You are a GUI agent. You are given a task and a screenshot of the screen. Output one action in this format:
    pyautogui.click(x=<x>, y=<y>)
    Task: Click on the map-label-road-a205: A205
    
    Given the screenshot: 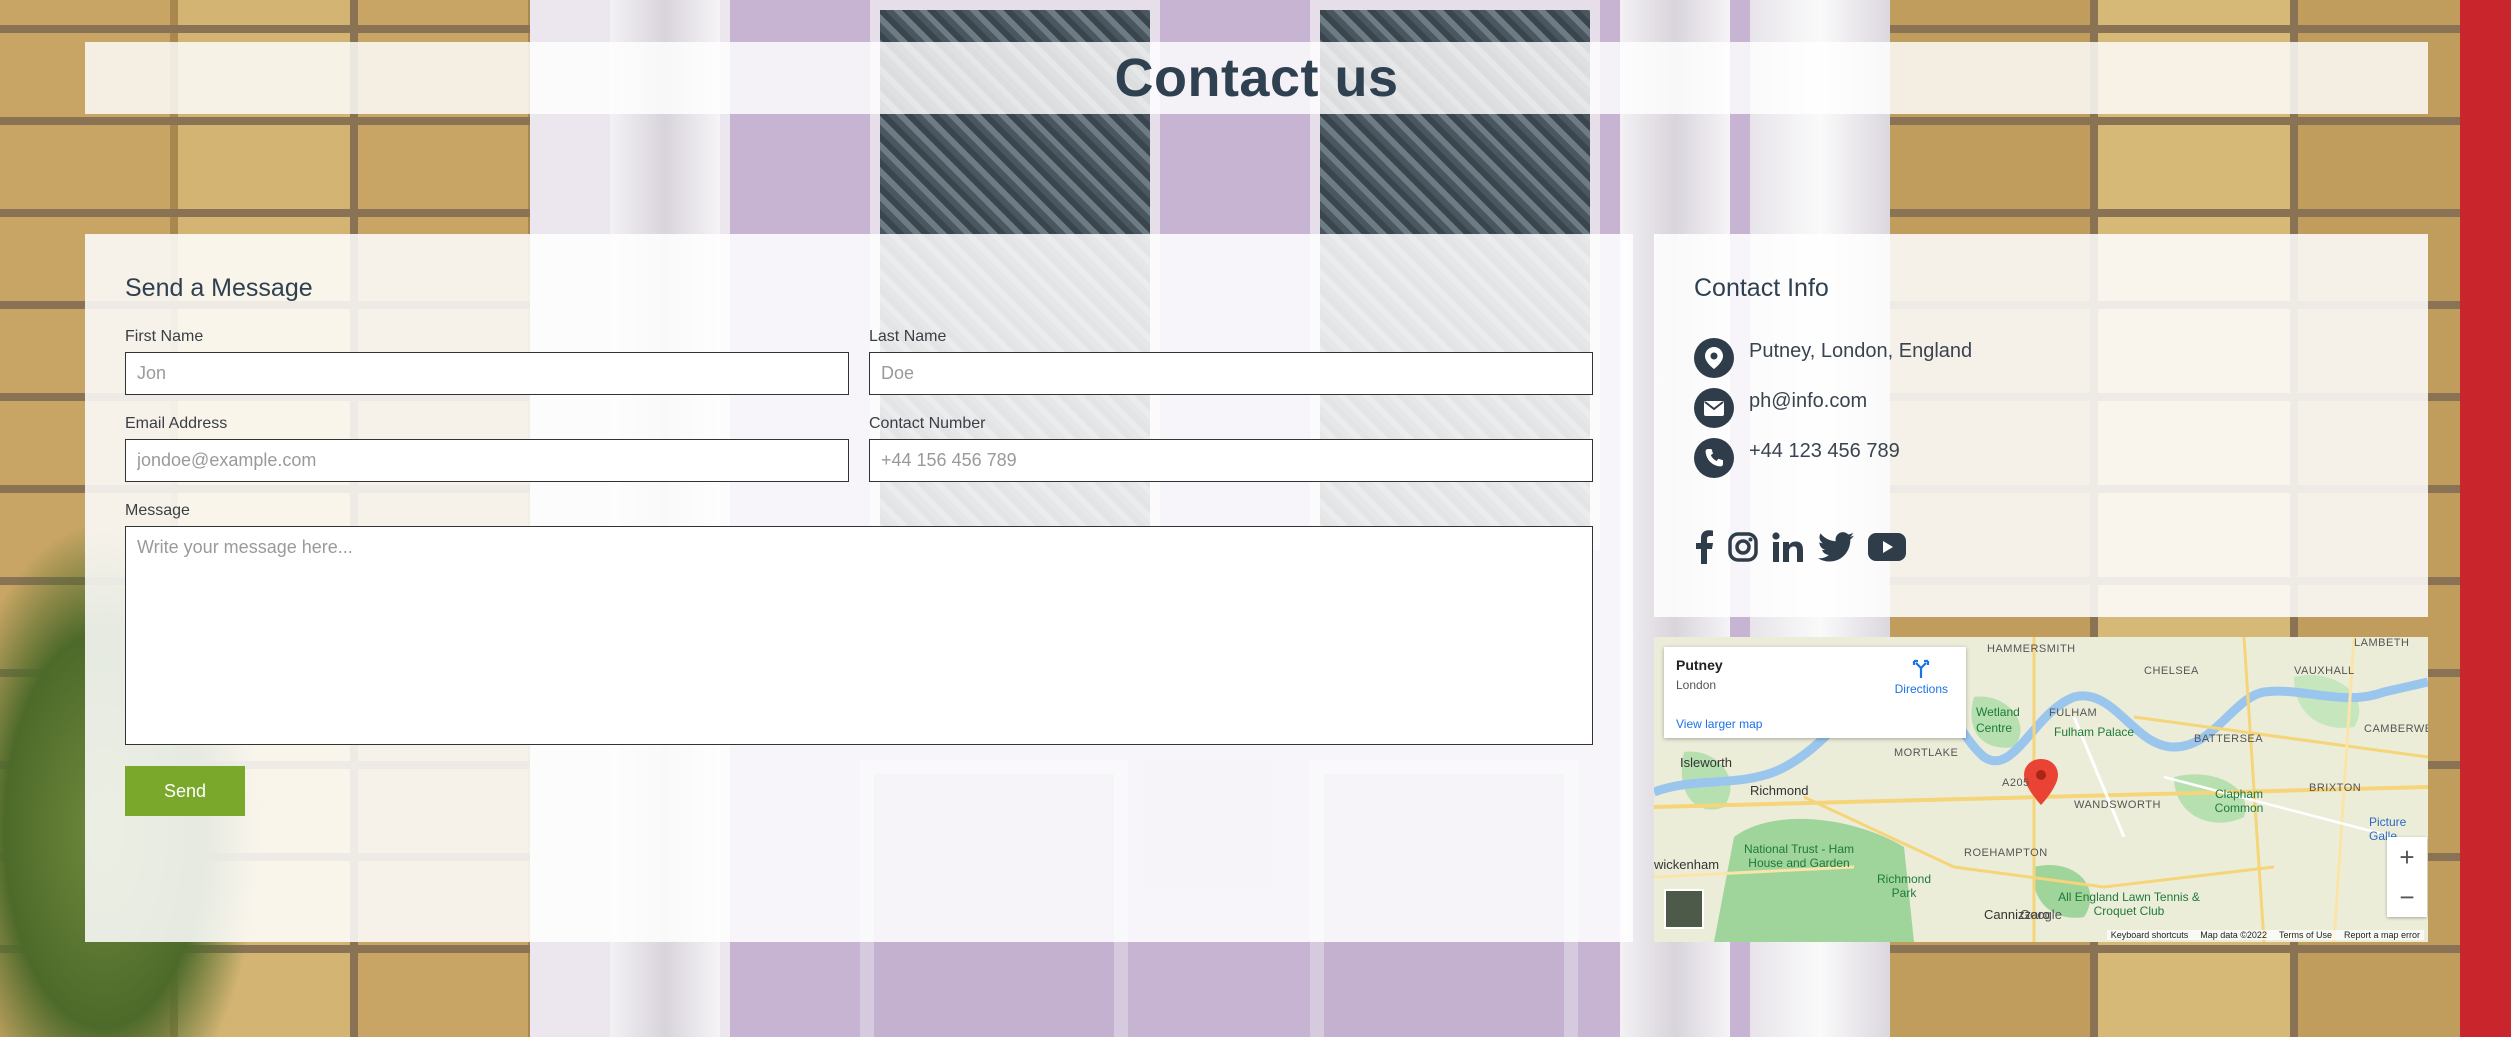 What is the action you would take?
    pyautogui.click(x=2016, y=783)
    